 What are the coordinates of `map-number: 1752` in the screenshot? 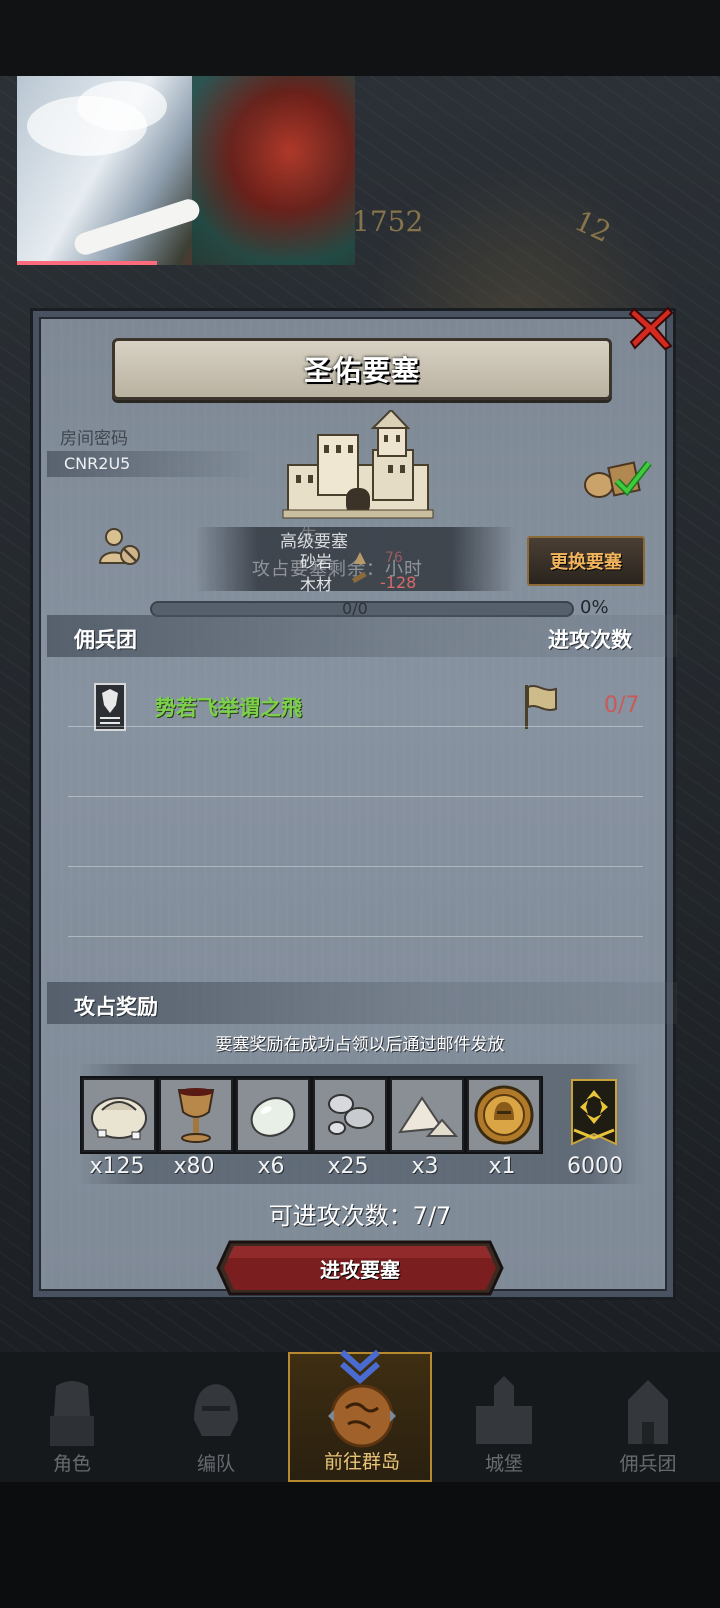 It's located at (388, 221).